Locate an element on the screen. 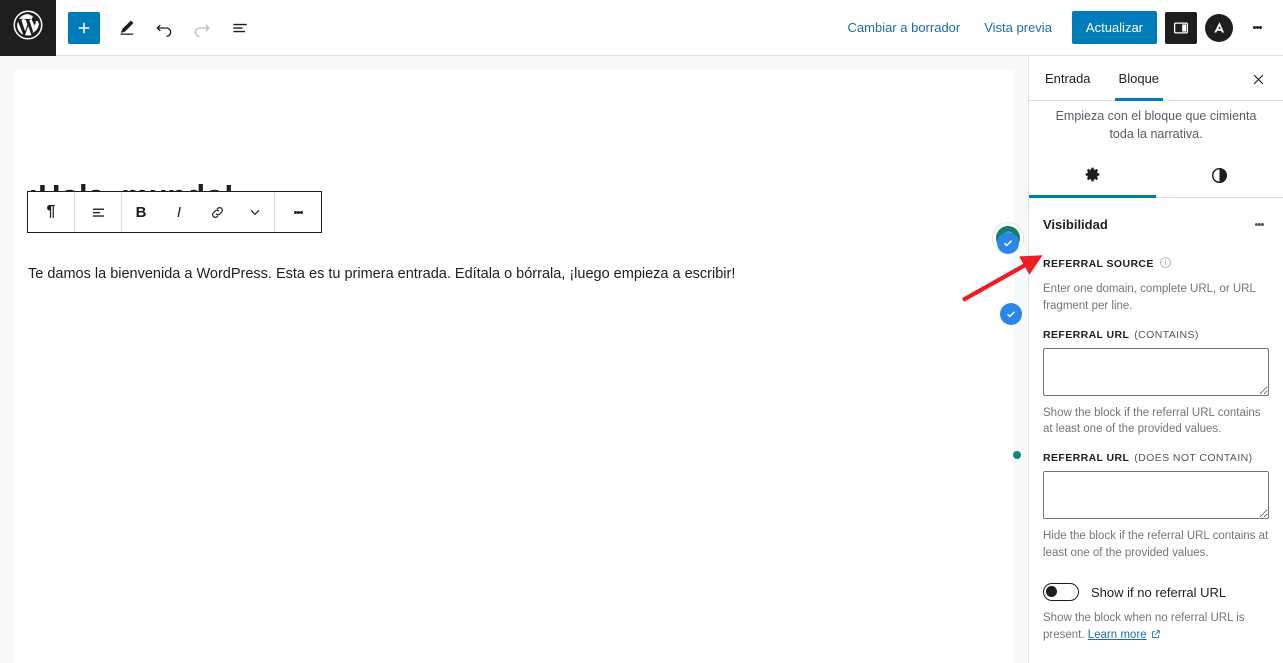 This screenshot has width=1283, height=663. show-if-no-referral-row: Show if no referral URL is located at coordinates (1156, 592).